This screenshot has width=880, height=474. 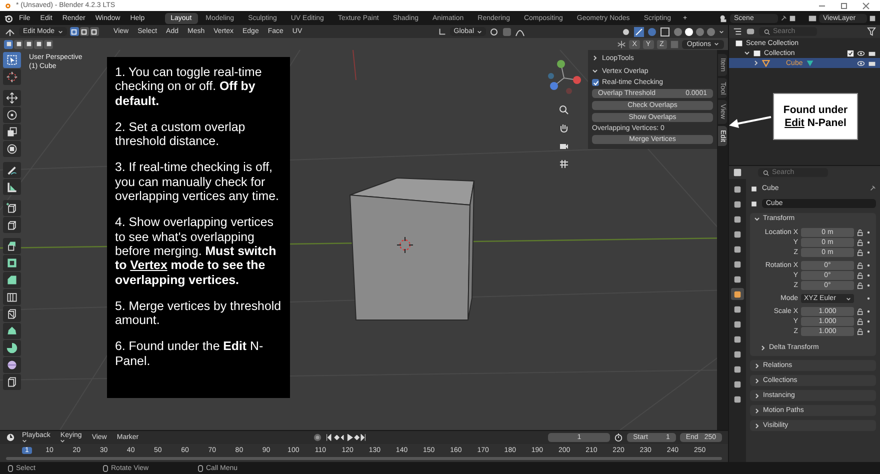 I want to click on pivot-icon, so click(x=494, y=31).